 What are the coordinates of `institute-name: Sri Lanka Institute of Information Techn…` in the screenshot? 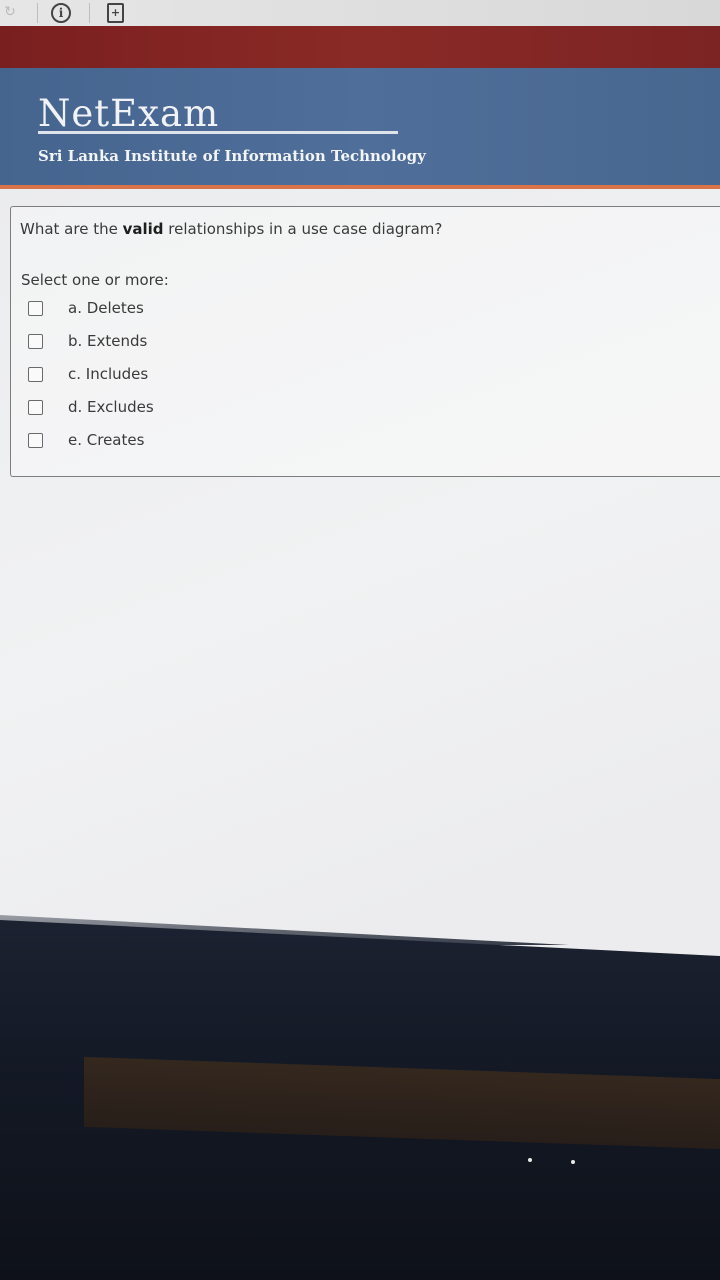 It's located at (232, 156).